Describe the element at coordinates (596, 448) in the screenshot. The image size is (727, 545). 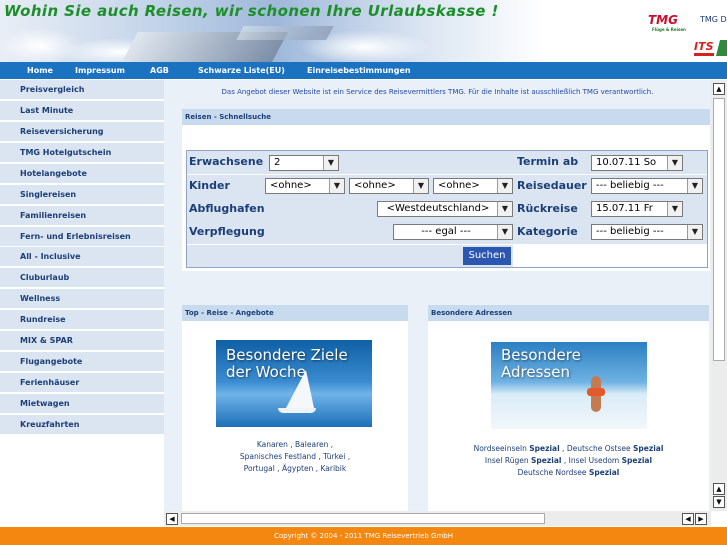
I see `link-text: , Deutsche Ostsee` at that location.